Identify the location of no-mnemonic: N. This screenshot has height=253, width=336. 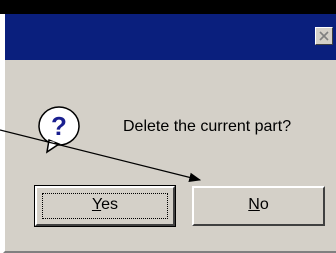
(254, 204).